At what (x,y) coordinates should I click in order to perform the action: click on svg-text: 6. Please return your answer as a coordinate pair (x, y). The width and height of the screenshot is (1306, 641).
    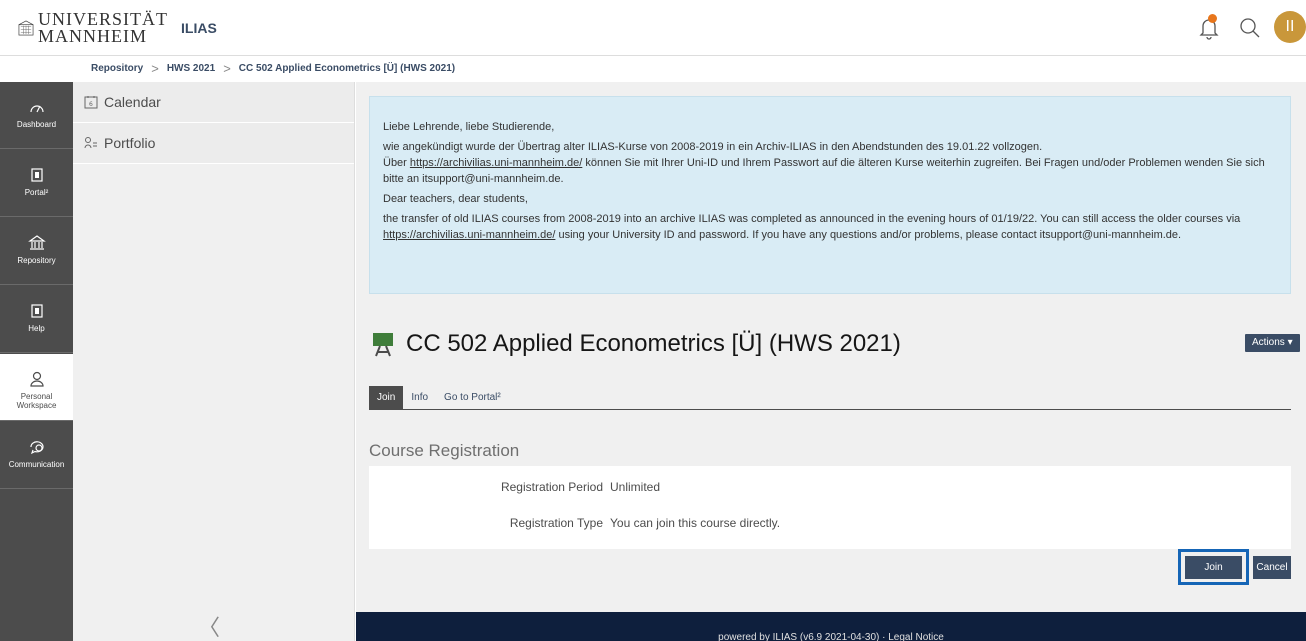
    Looking at the image, I should click on (91, 104).